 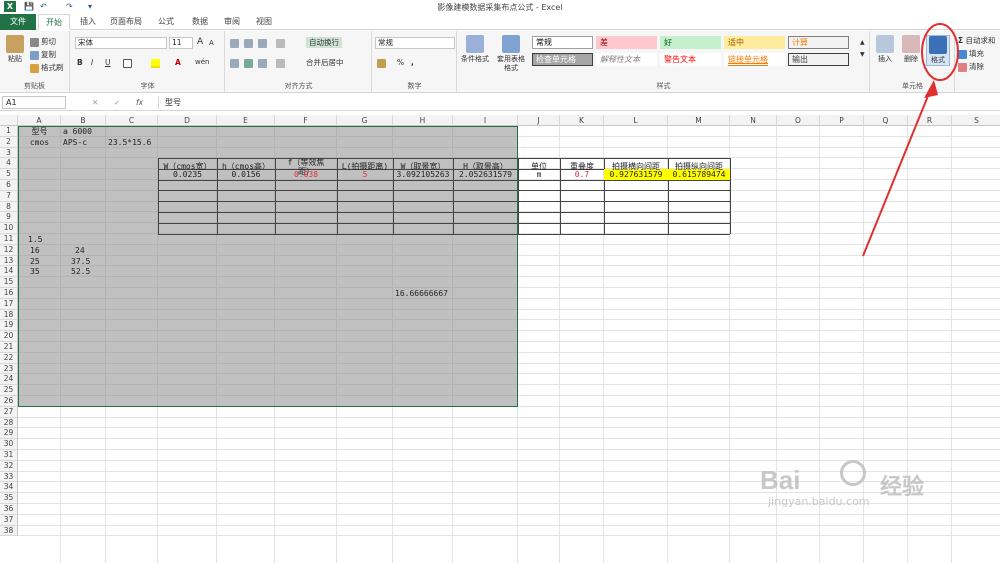 I want to click on column-header-C: C, so click(x=132, y=120).